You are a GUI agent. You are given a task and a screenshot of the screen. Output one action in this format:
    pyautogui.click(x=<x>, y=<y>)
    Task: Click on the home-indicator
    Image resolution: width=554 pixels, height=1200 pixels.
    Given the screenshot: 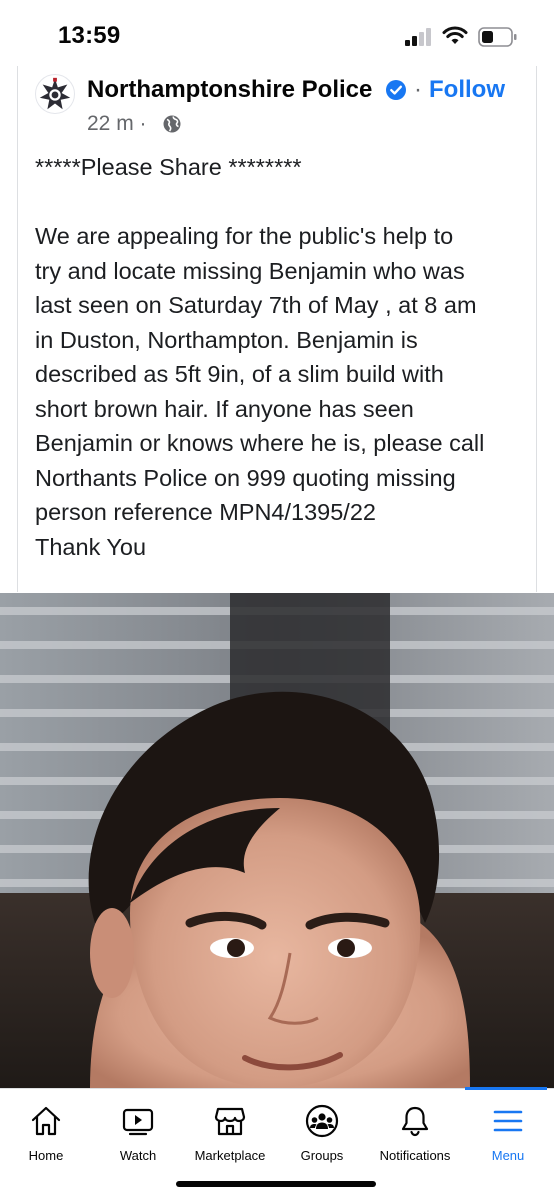 What is the action you would take?
    pyautogui.click(x=276, y=1184)
    